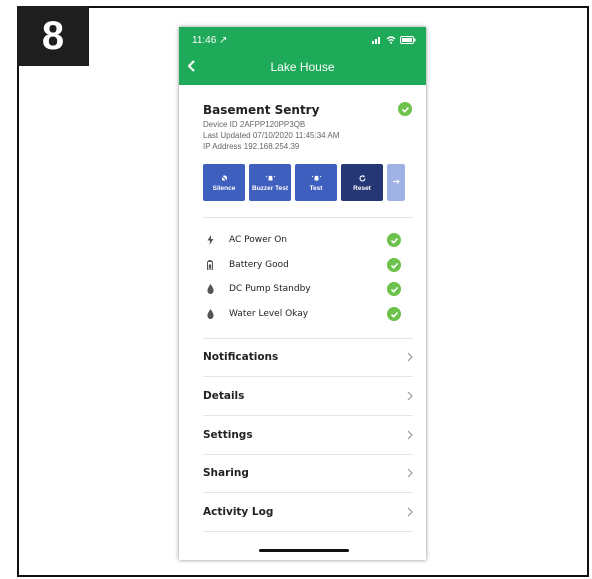 The height and width of the screenshot is (579, 592). I want to click on menu-item-notifications: Notifications, so click(308, 357).